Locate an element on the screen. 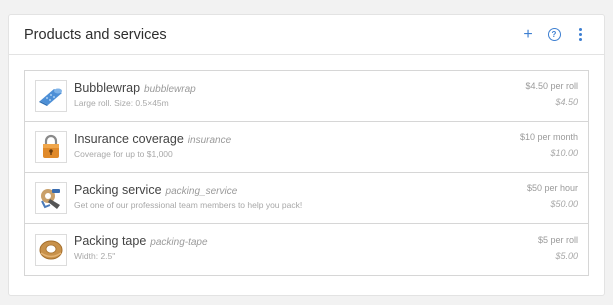 This screenshot has height=305, width=613. item-slug: packing-tape is located at coordinates (179, 242).